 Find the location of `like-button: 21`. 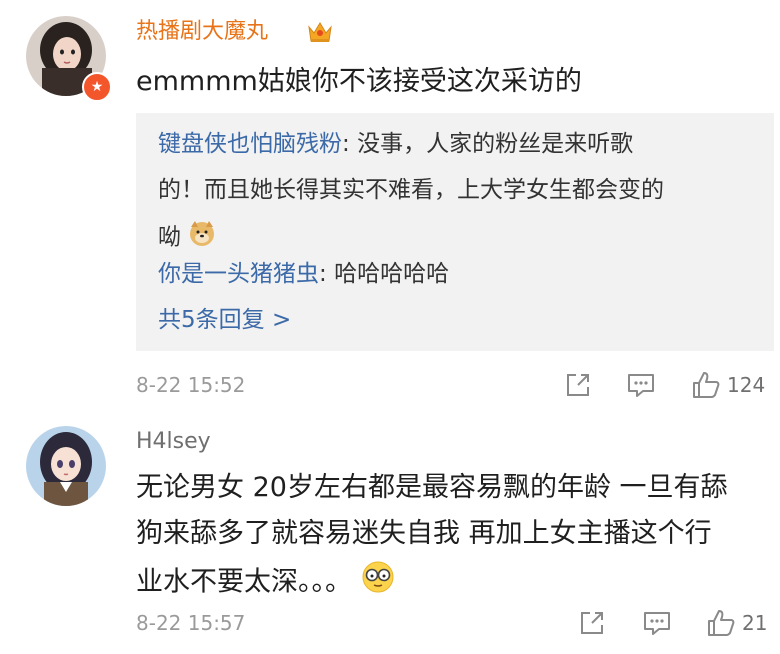

like-button: 21 is located at coordinates (736, 623).